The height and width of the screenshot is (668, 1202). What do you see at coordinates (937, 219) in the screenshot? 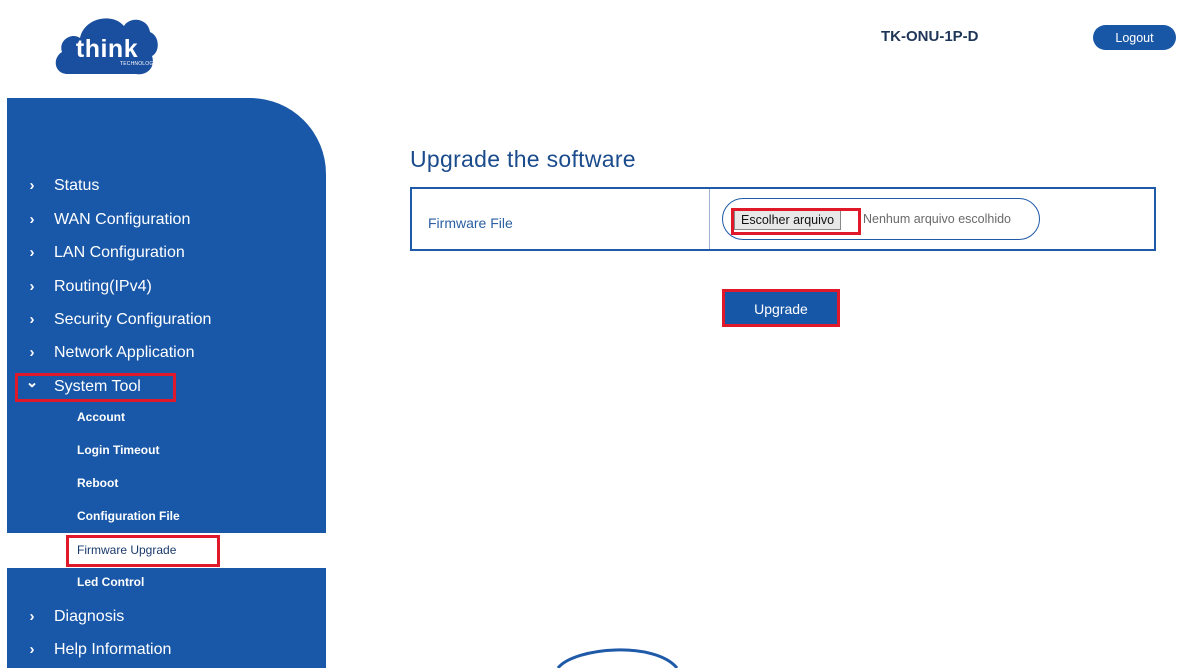
I see `no-file-chosen-text: Nenhum arquivo escolhido` at bounding box center [937, 219].